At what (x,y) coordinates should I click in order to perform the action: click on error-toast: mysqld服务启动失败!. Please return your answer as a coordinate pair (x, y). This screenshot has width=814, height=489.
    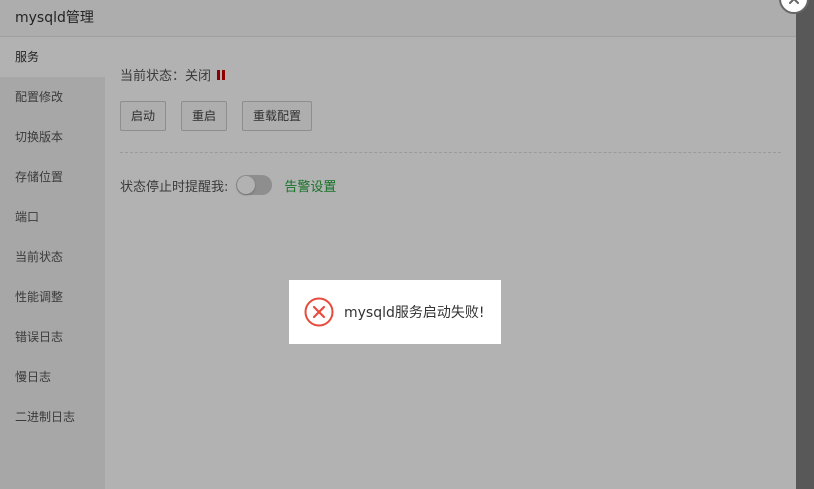
    Looking at the image, I should click on (395, 312).